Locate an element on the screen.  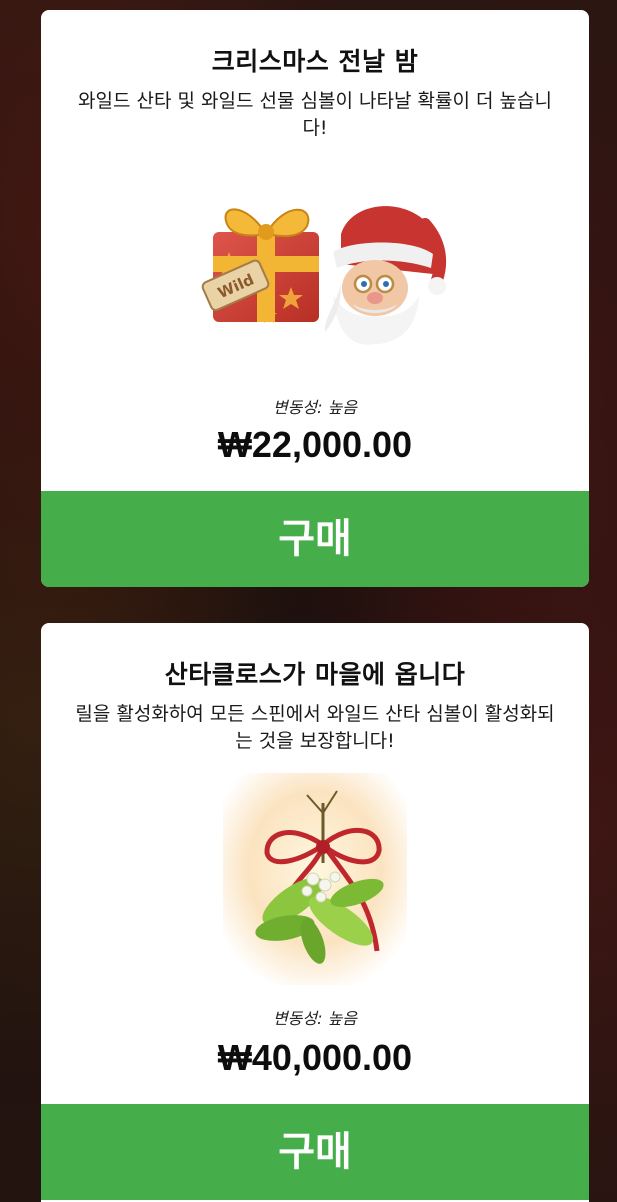
price-label: ₩40,000.00 is located at coordinates (315, 1057).